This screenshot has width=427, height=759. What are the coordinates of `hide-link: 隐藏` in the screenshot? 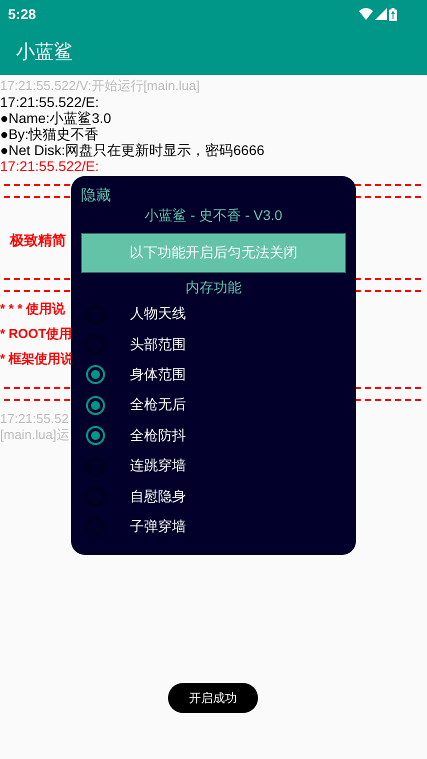 It's located at (96, 195).